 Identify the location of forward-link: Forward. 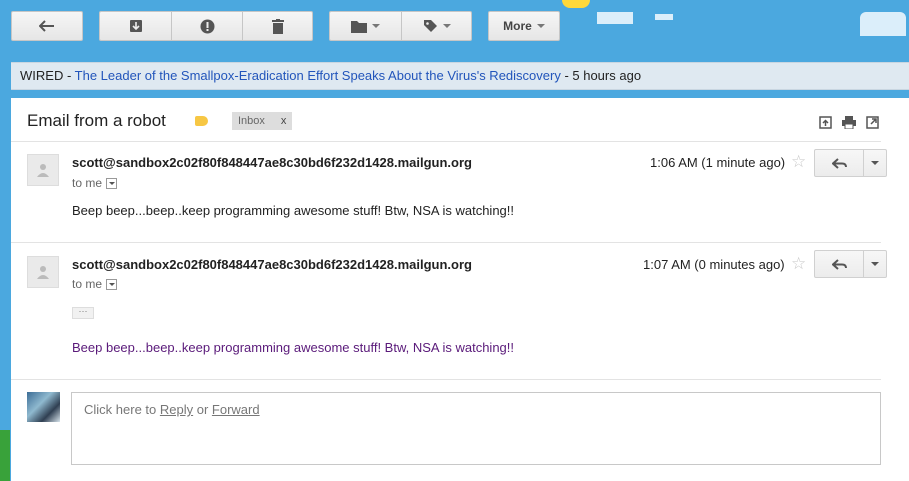
(236, 409).